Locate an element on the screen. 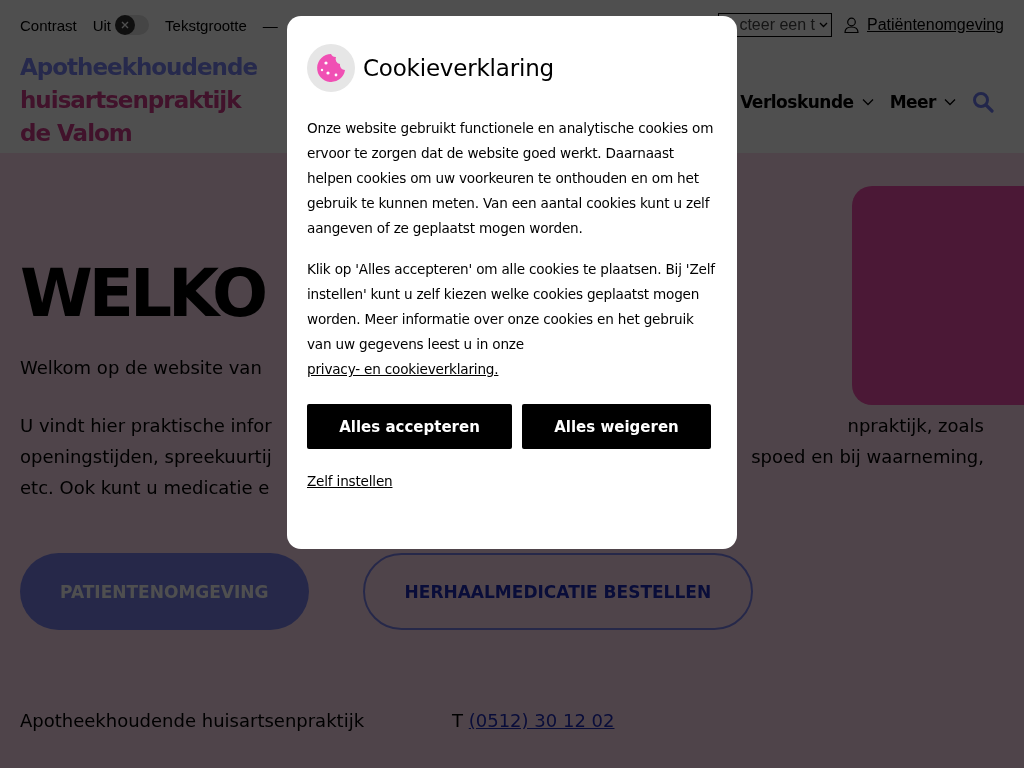 The width and height of the screenshot is (1024, 768). contrast-toggle is located at coordinates (132, 25).